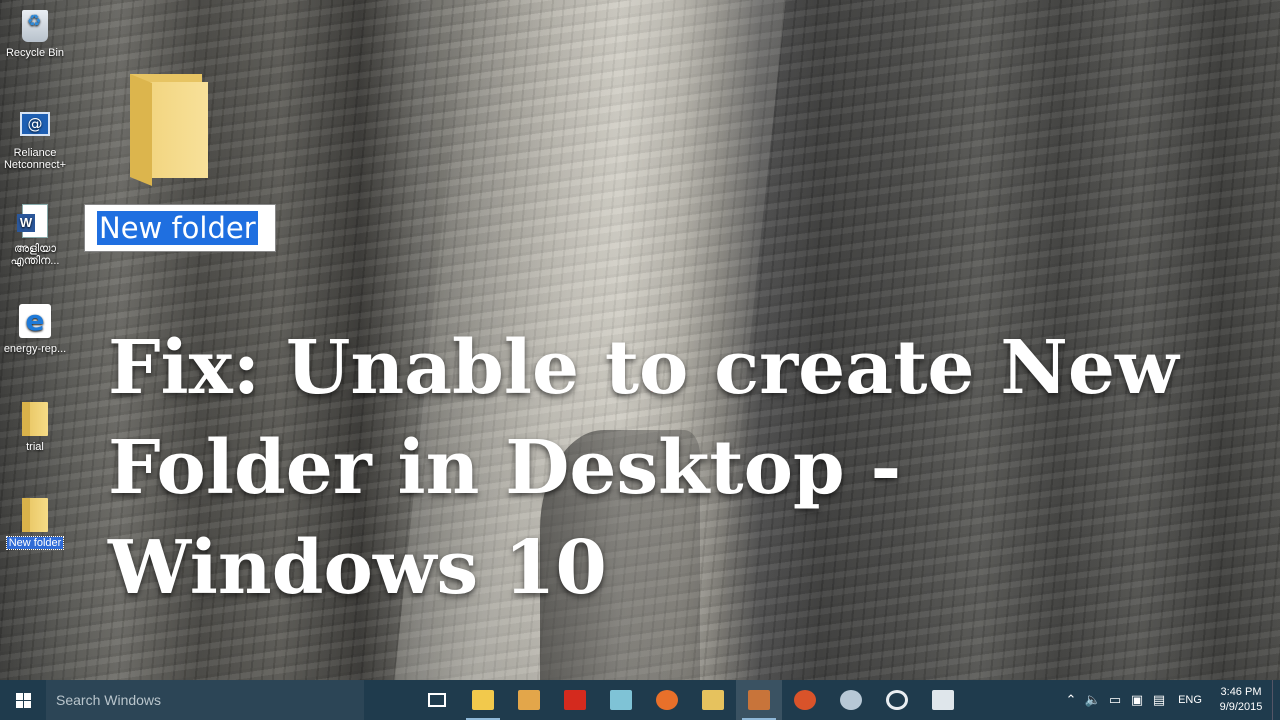 Image resolution: width=1280 pixels, height=720 pixels. I want to click on taskbar-toolbox, so click(759, 700).